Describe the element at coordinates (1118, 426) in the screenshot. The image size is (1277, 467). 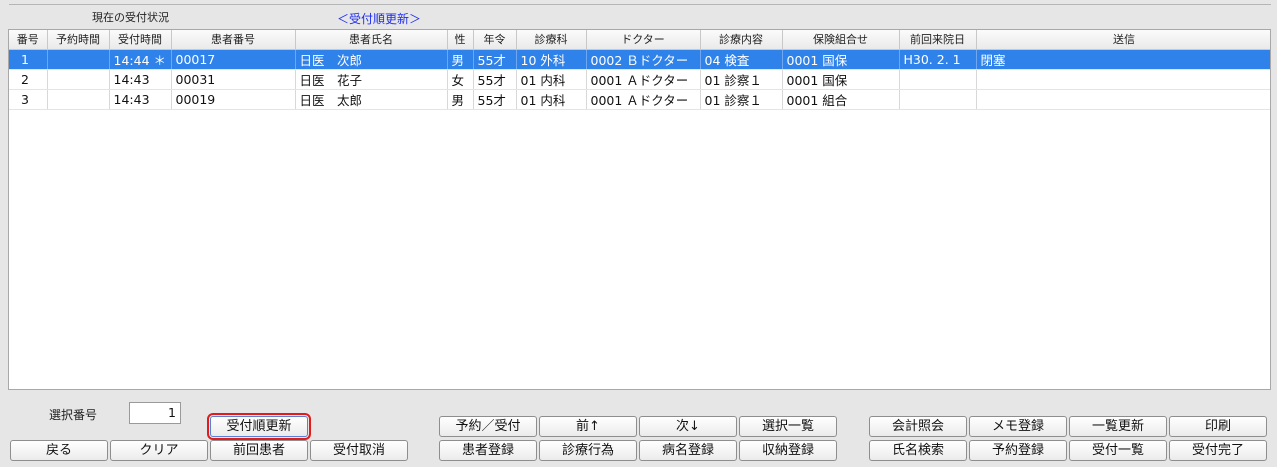
I see `list-update-button: 一覧更新` at that location.